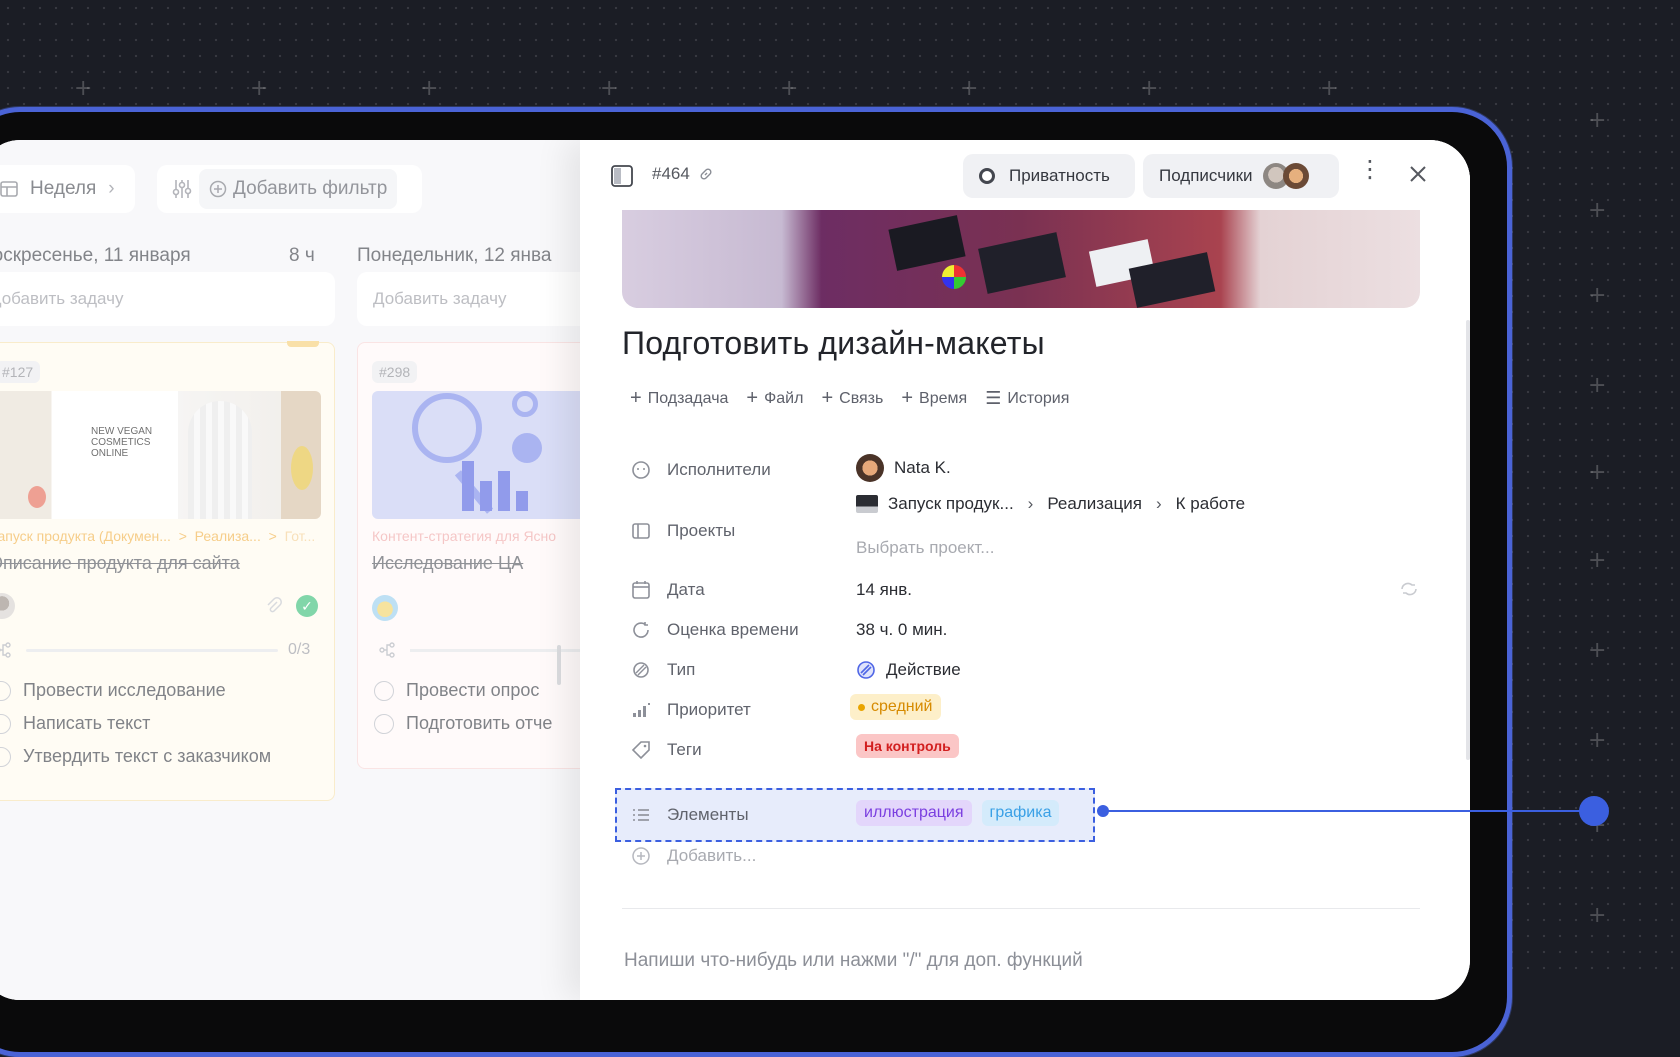 The height and width of the screenshot is (1057, 1680). What do you see at coordinates (701, 530) in the screenshot?
I see `projects-label: Проекты` at bounding box center [701, 530].